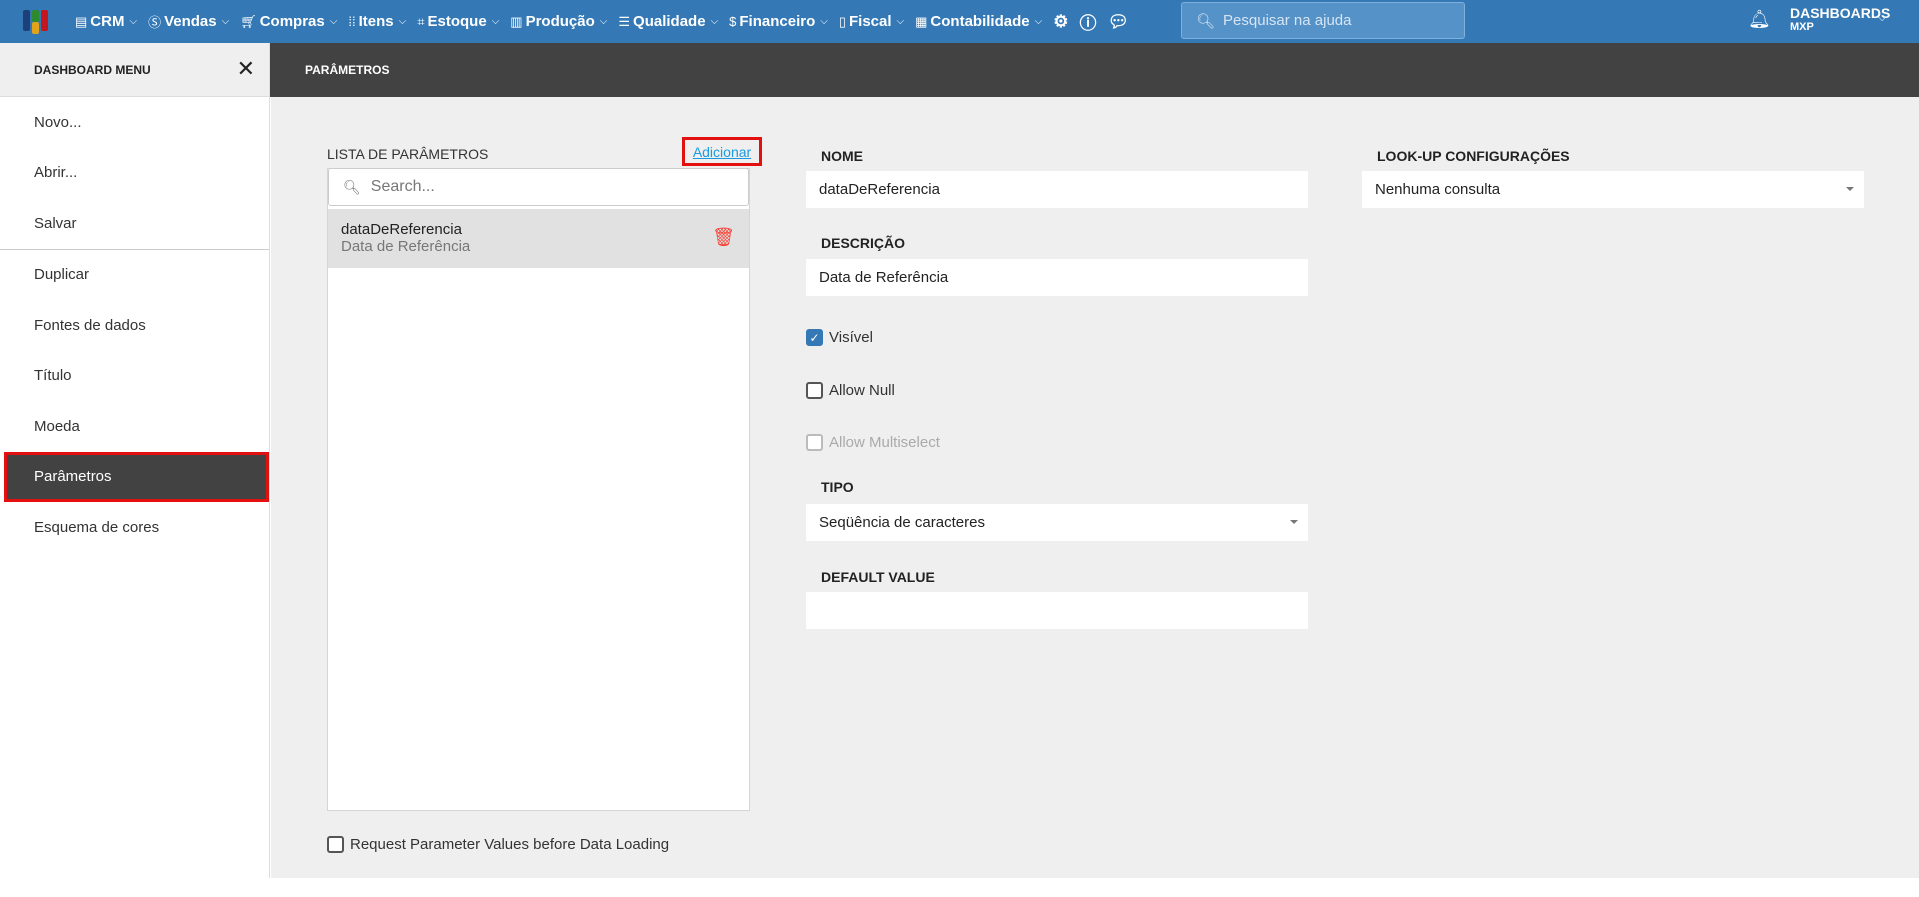  Describe the element at coordinates (878, 577) in the screenshot. I see `default-value-label: DEFAULT VALUE` at that location.